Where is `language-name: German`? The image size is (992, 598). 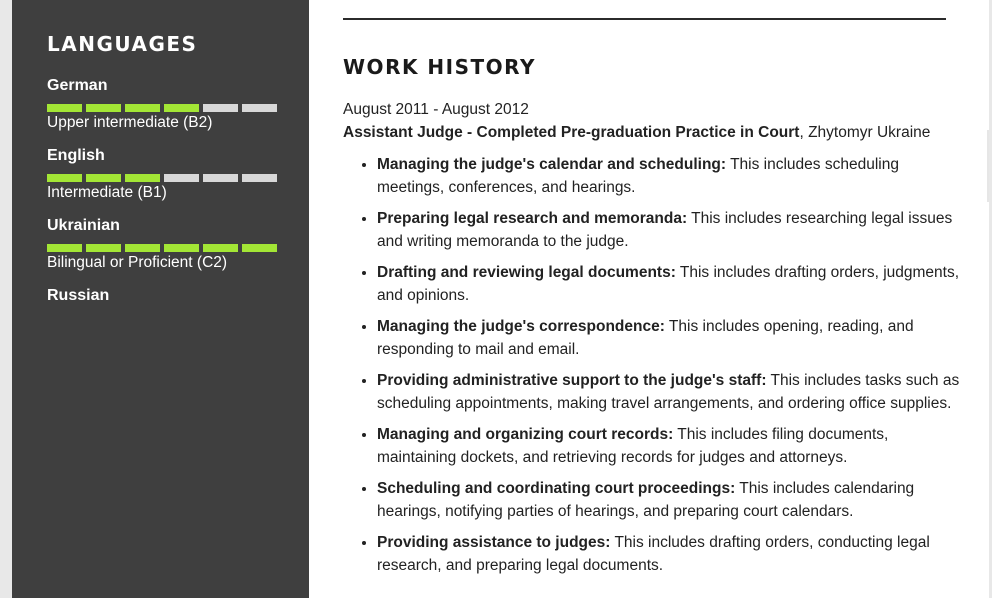 language-name: German is located at coordinates (77, 85).